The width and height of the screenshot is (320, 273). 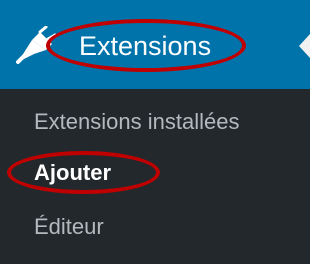 I want to click on submenu-item-add-new: Ajouter, so click(x=72, y=173).